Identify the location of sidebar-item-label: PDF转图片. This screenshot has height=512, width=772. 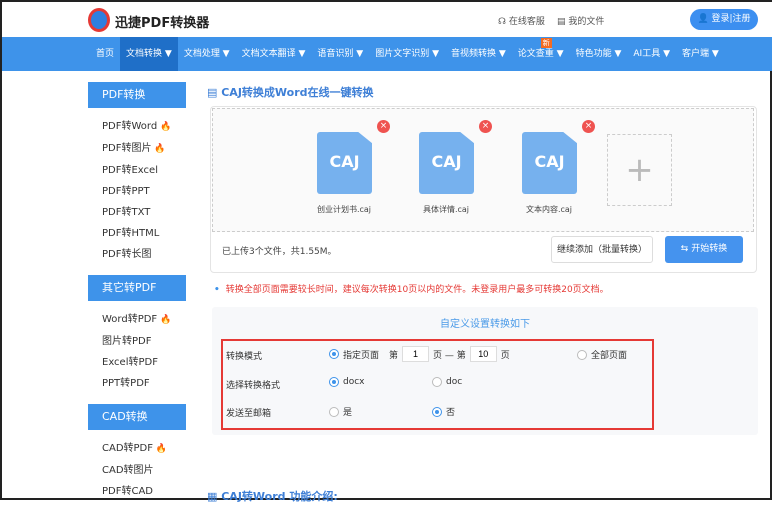
(127, 148).